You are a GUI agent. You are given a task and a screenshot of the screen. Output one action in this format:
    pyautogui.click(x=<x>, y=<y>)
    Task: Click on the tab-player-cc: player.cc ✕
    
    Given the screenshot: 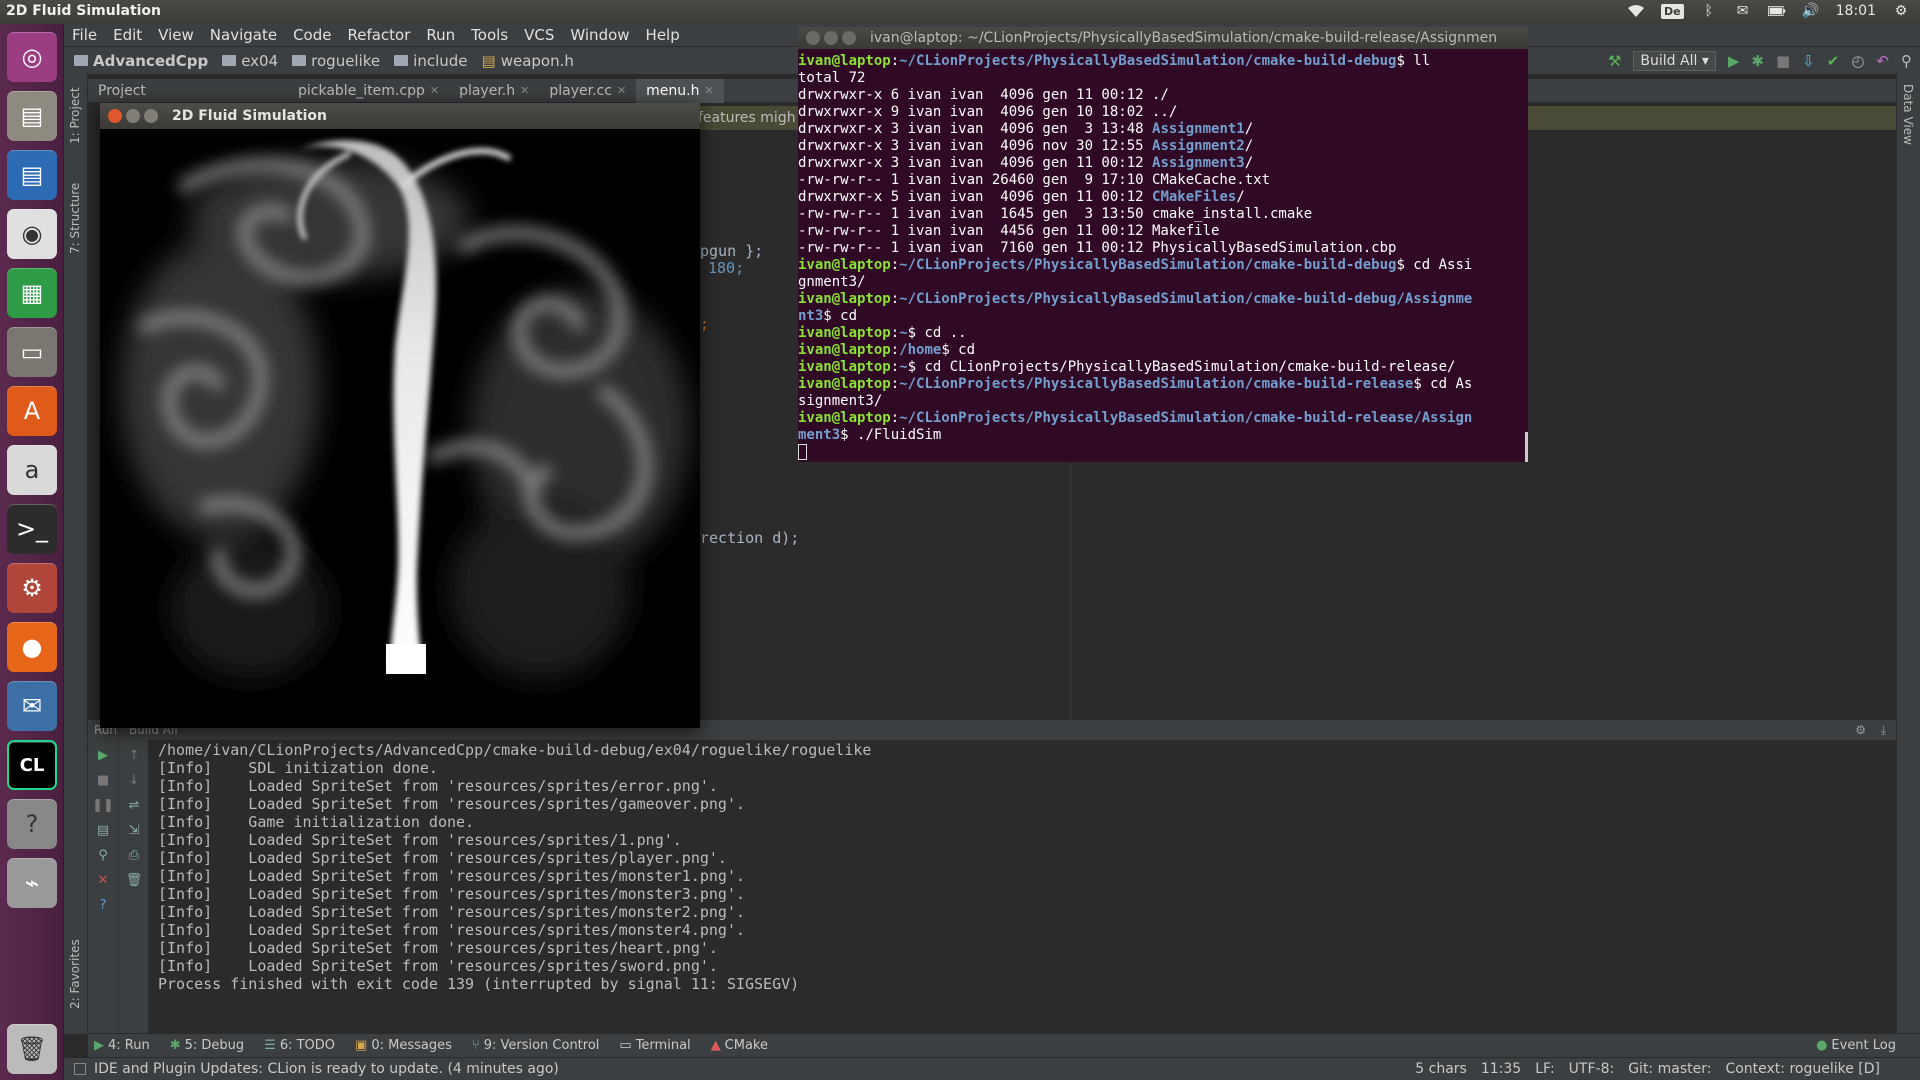 What is the action you would take?
    pyautogui.click(x=587, y=91)
    